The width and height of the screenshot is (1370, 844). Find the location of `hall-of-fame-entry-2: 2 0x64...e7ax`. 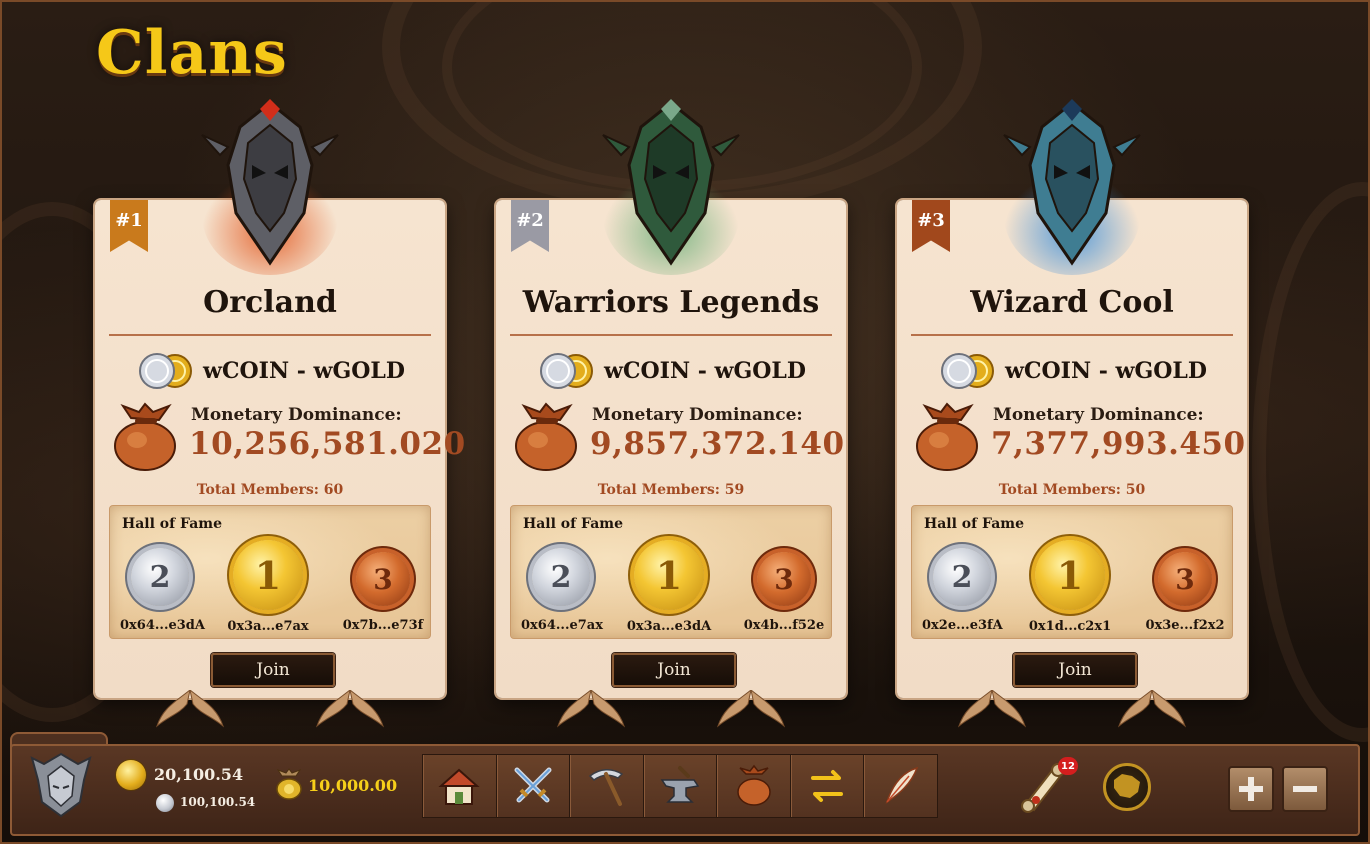

hall-of-fame-entry-2: 2 0x64...e7ax is located at coordinates (562, 590).